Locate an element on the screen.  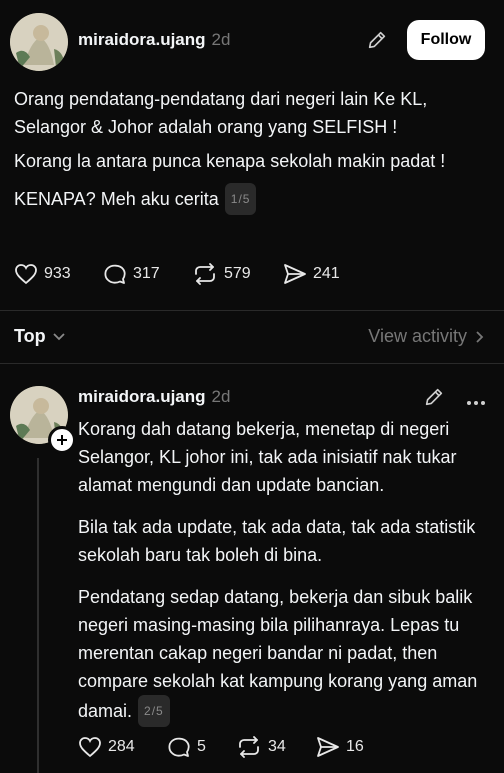
reply-count: 317 is located at coordinates (146, 273).